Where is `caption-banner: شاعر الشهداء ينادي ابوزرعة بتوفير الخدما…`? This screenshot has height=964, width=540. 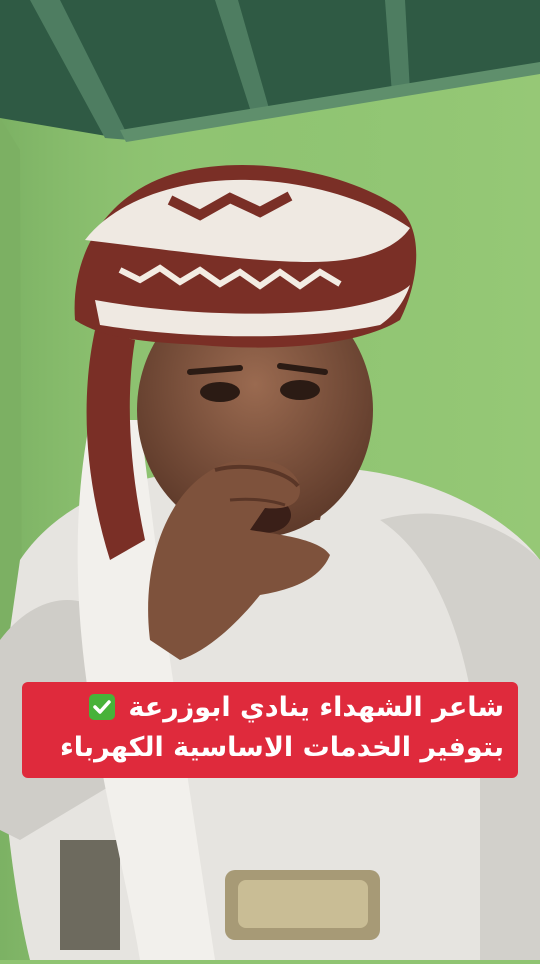 caption-banner: شاعر الشهداء ينادي ابوزرعة بتوفير الخدما… is located at coordinates (270, 730).